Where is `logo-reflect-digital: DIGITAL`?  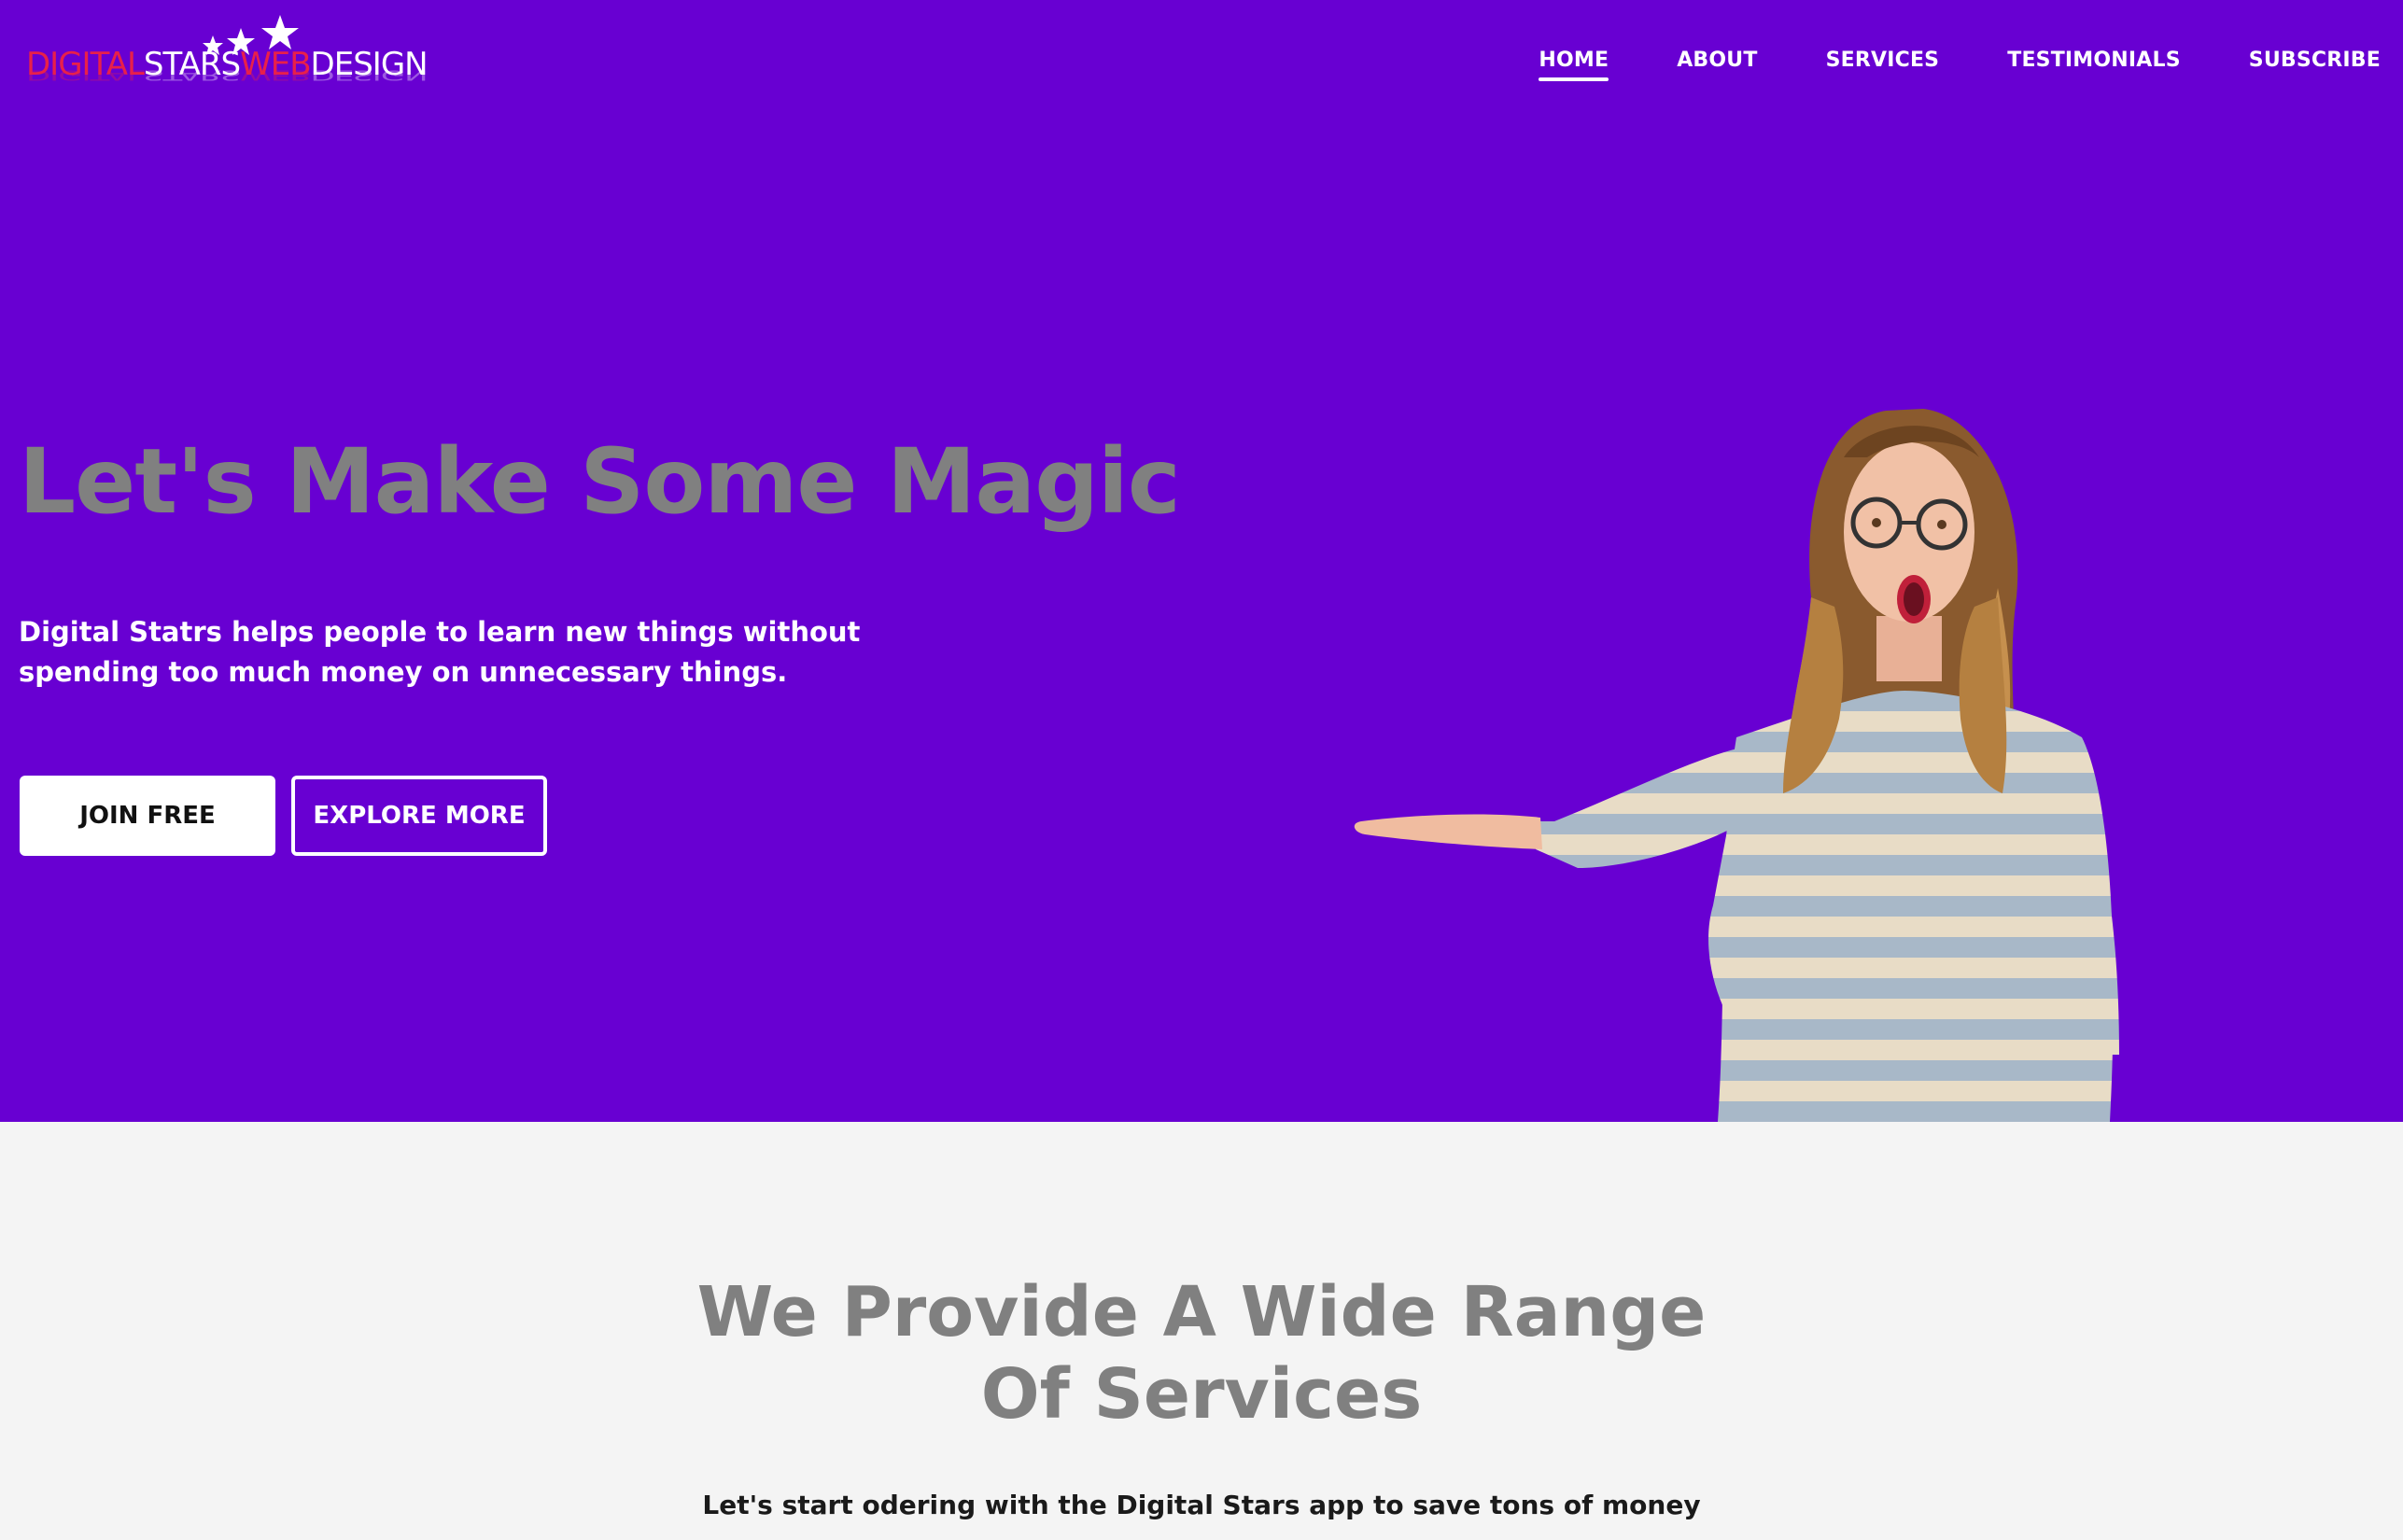 logo-reflect-digital: DIGITAL is located at coordinates (85, 75).